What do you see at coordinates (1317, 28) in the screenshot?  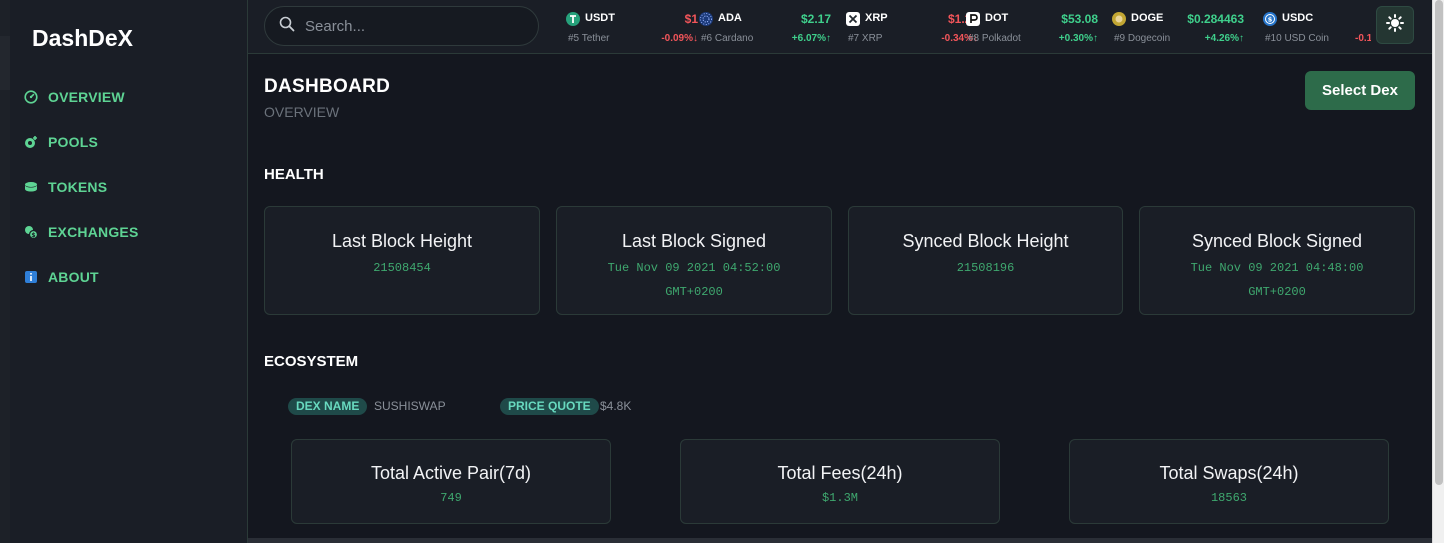 I see `ticker-usdc: $ USDC #10 USD Coin -0.1` at bounding box center [1317, 28].